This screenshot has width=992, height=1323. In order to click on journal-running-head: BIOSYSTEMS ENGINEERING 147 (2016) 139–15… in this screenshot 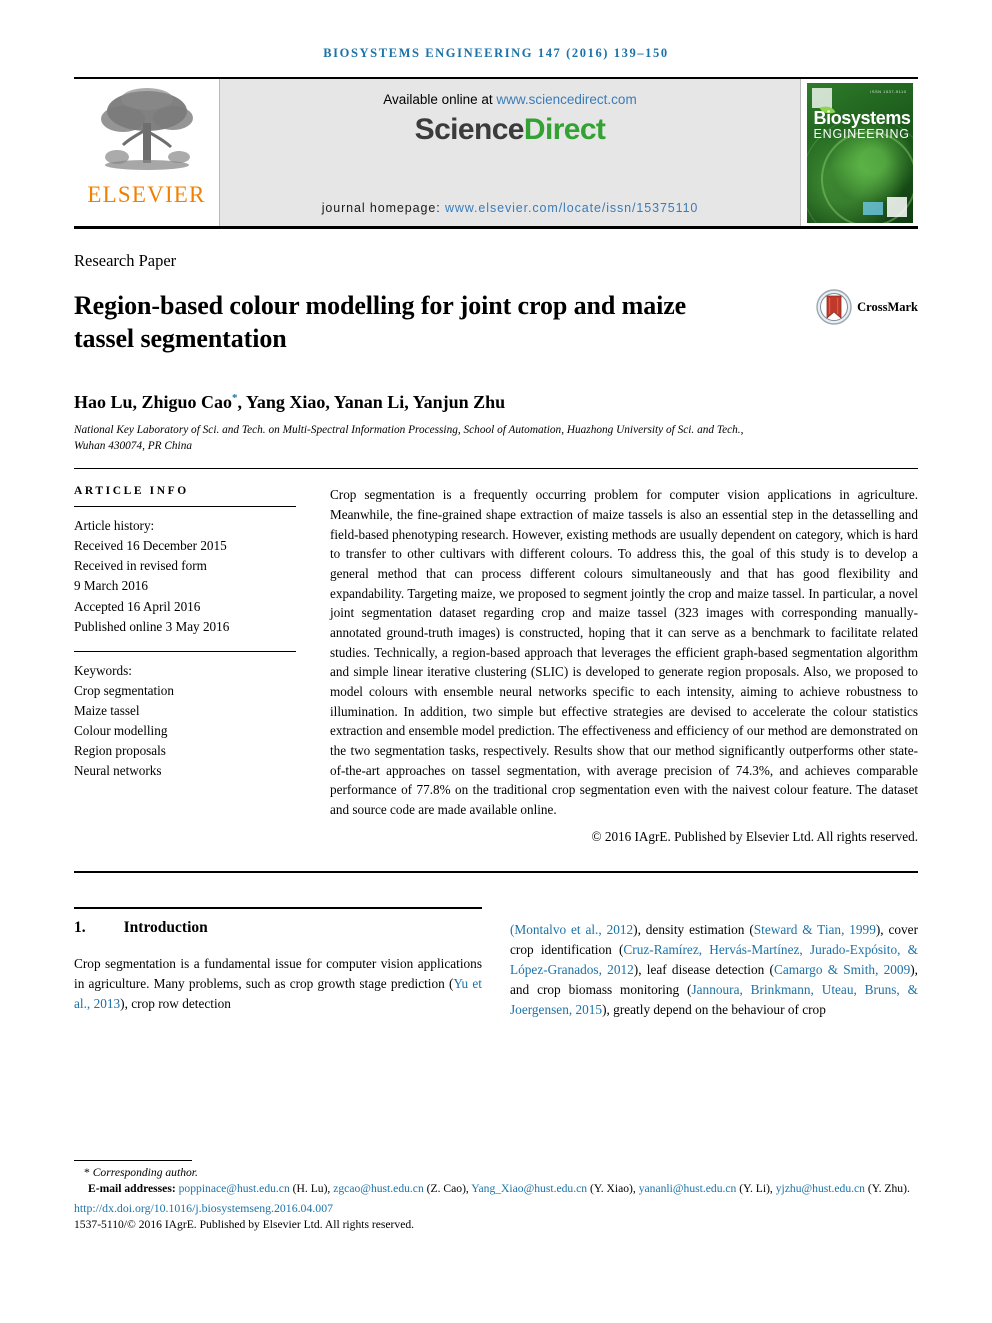, I will do `click(496, 53)`.